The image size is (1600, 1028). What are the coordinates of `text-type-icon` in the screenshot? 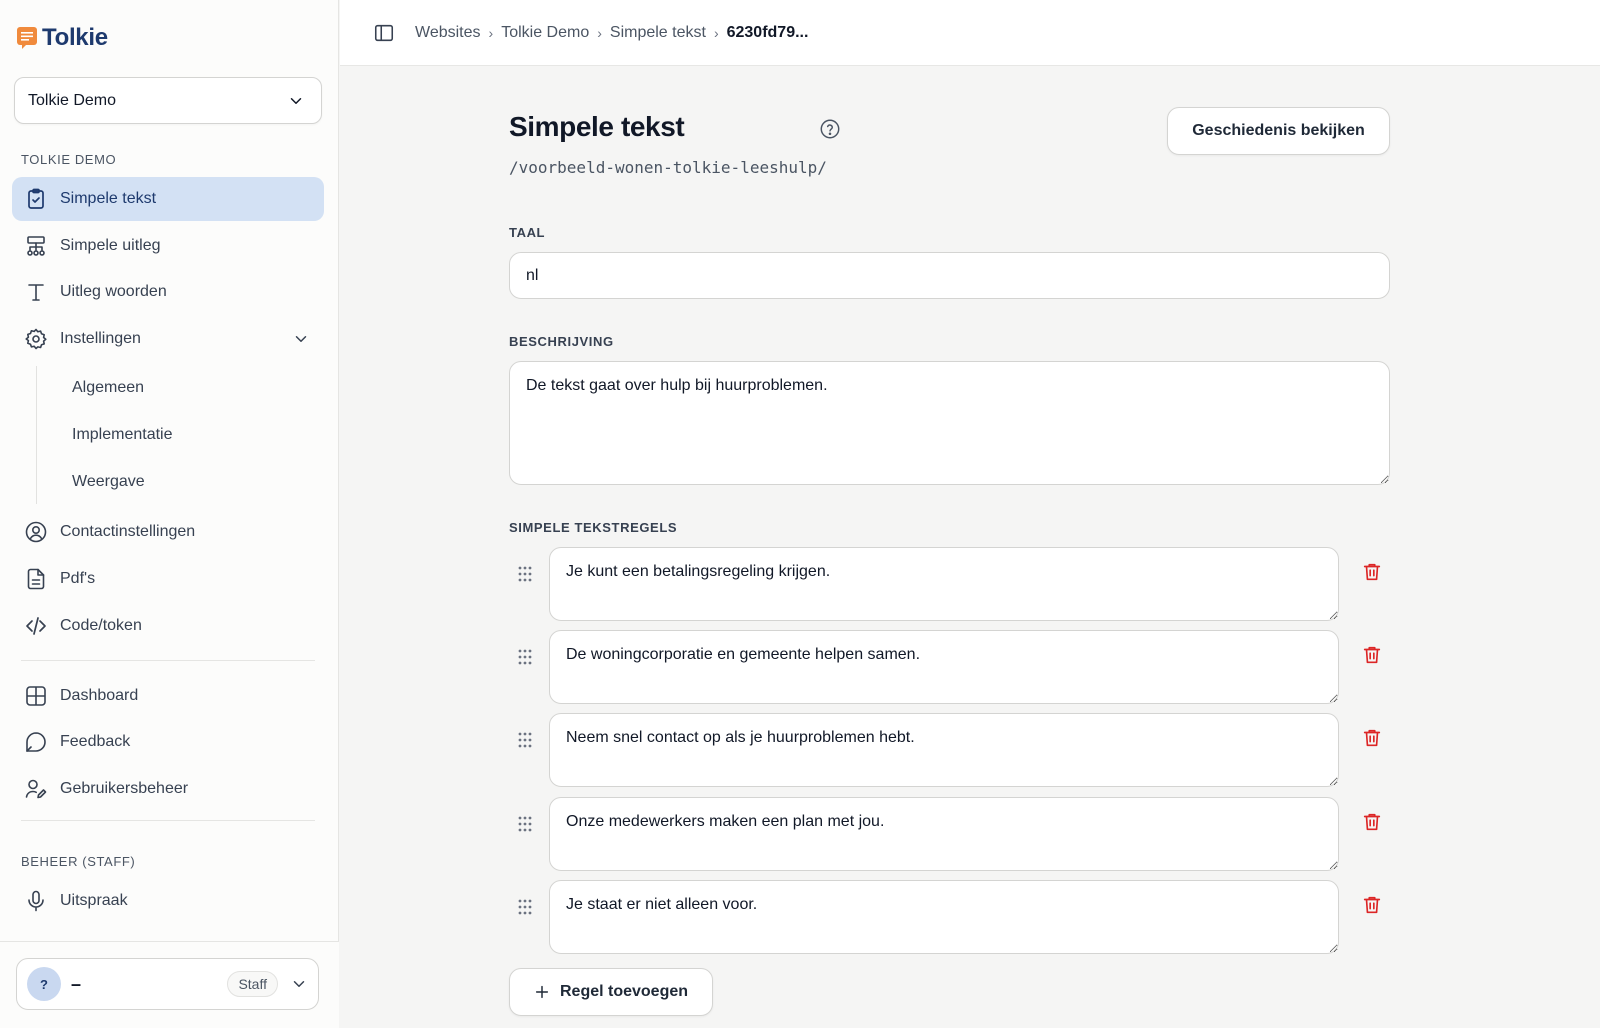 It's located at (36, 292).